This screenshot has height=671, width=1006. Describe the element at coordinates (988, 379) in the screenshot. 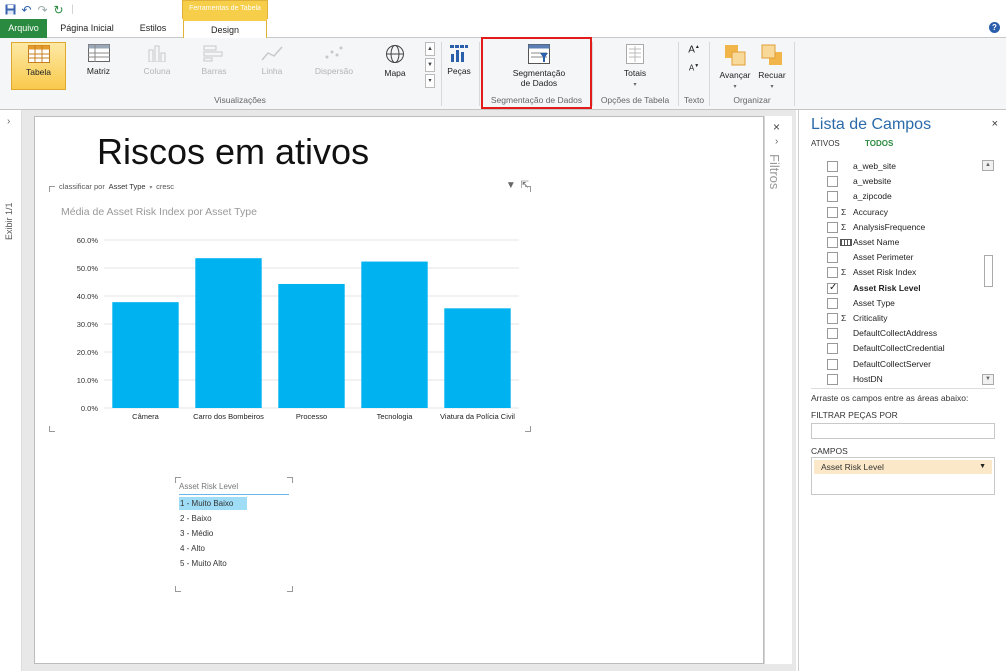

I see `scroll-down-arrow: ▼` at that location.